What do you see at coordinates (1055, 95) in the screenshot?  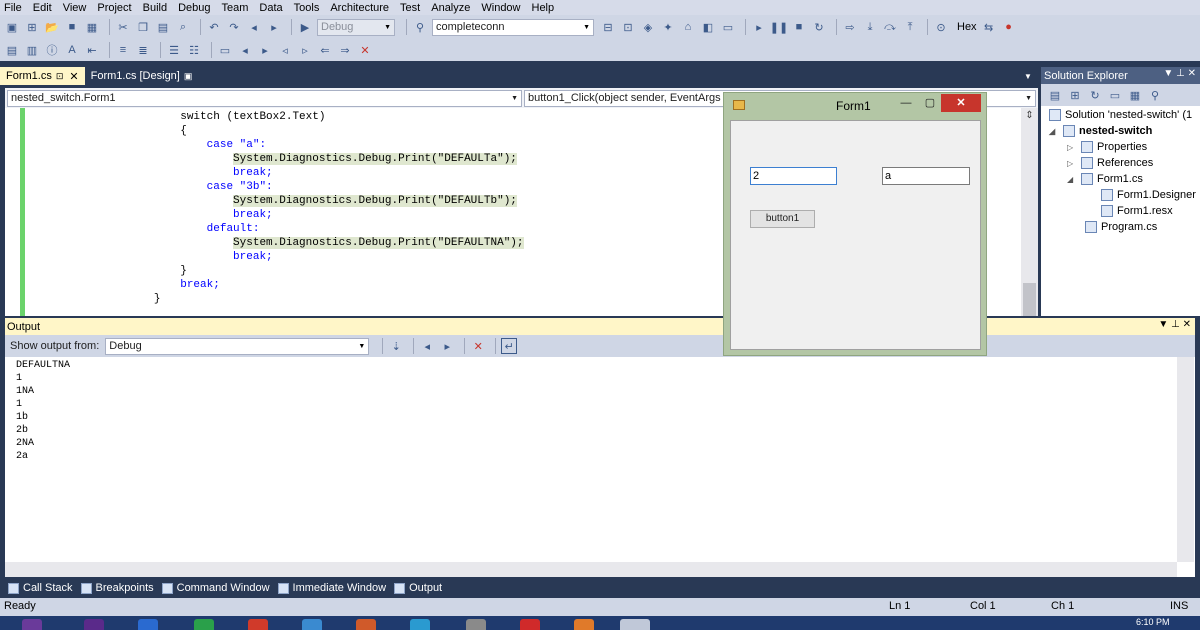 I see `properties-icon: ▤` at bounding box center [1055, 95].